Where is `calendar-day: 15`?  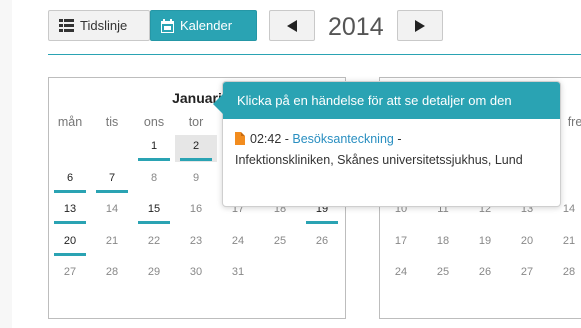 calendar-day: 15 is located at coordinates (154, 213).